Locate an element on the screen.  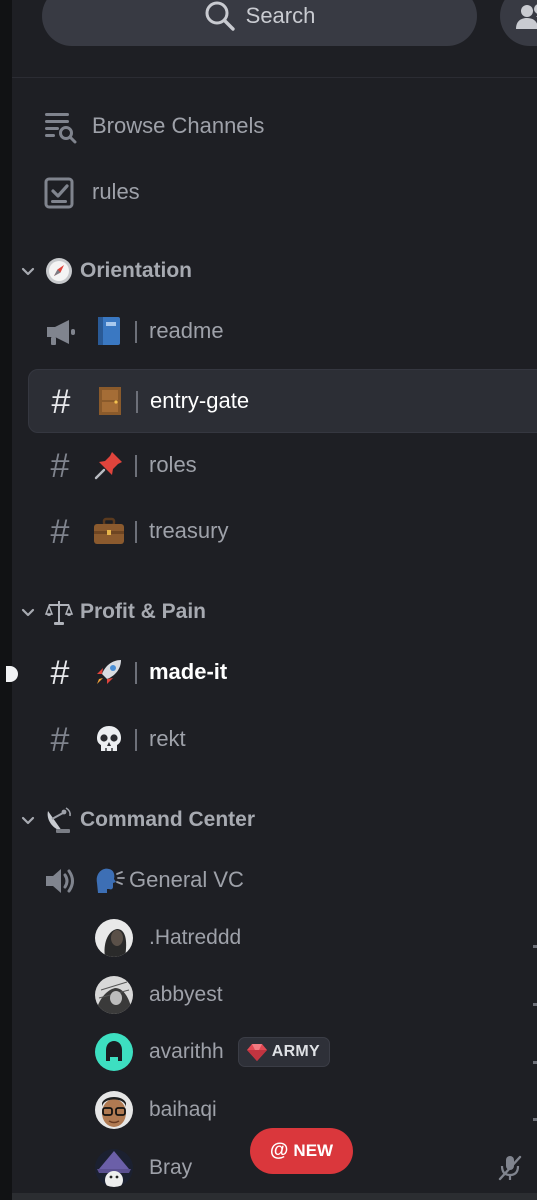
pushpin-icon is located at coordinates (109, 465).